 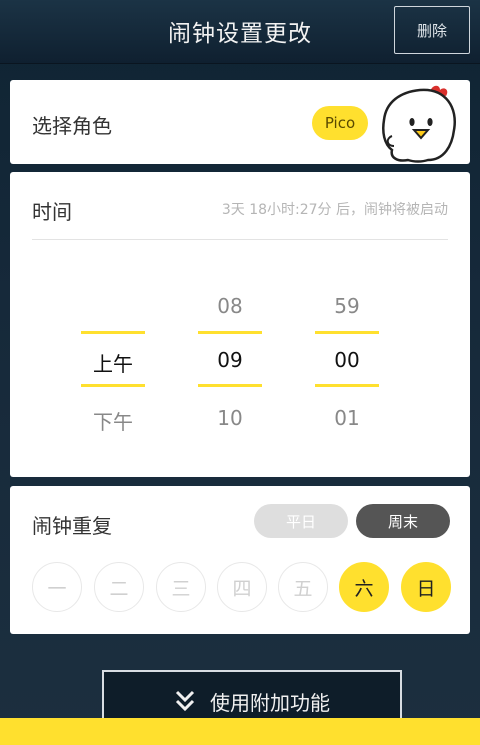 I want to click on bottom-accent-bar, so click(x=240, y=731).